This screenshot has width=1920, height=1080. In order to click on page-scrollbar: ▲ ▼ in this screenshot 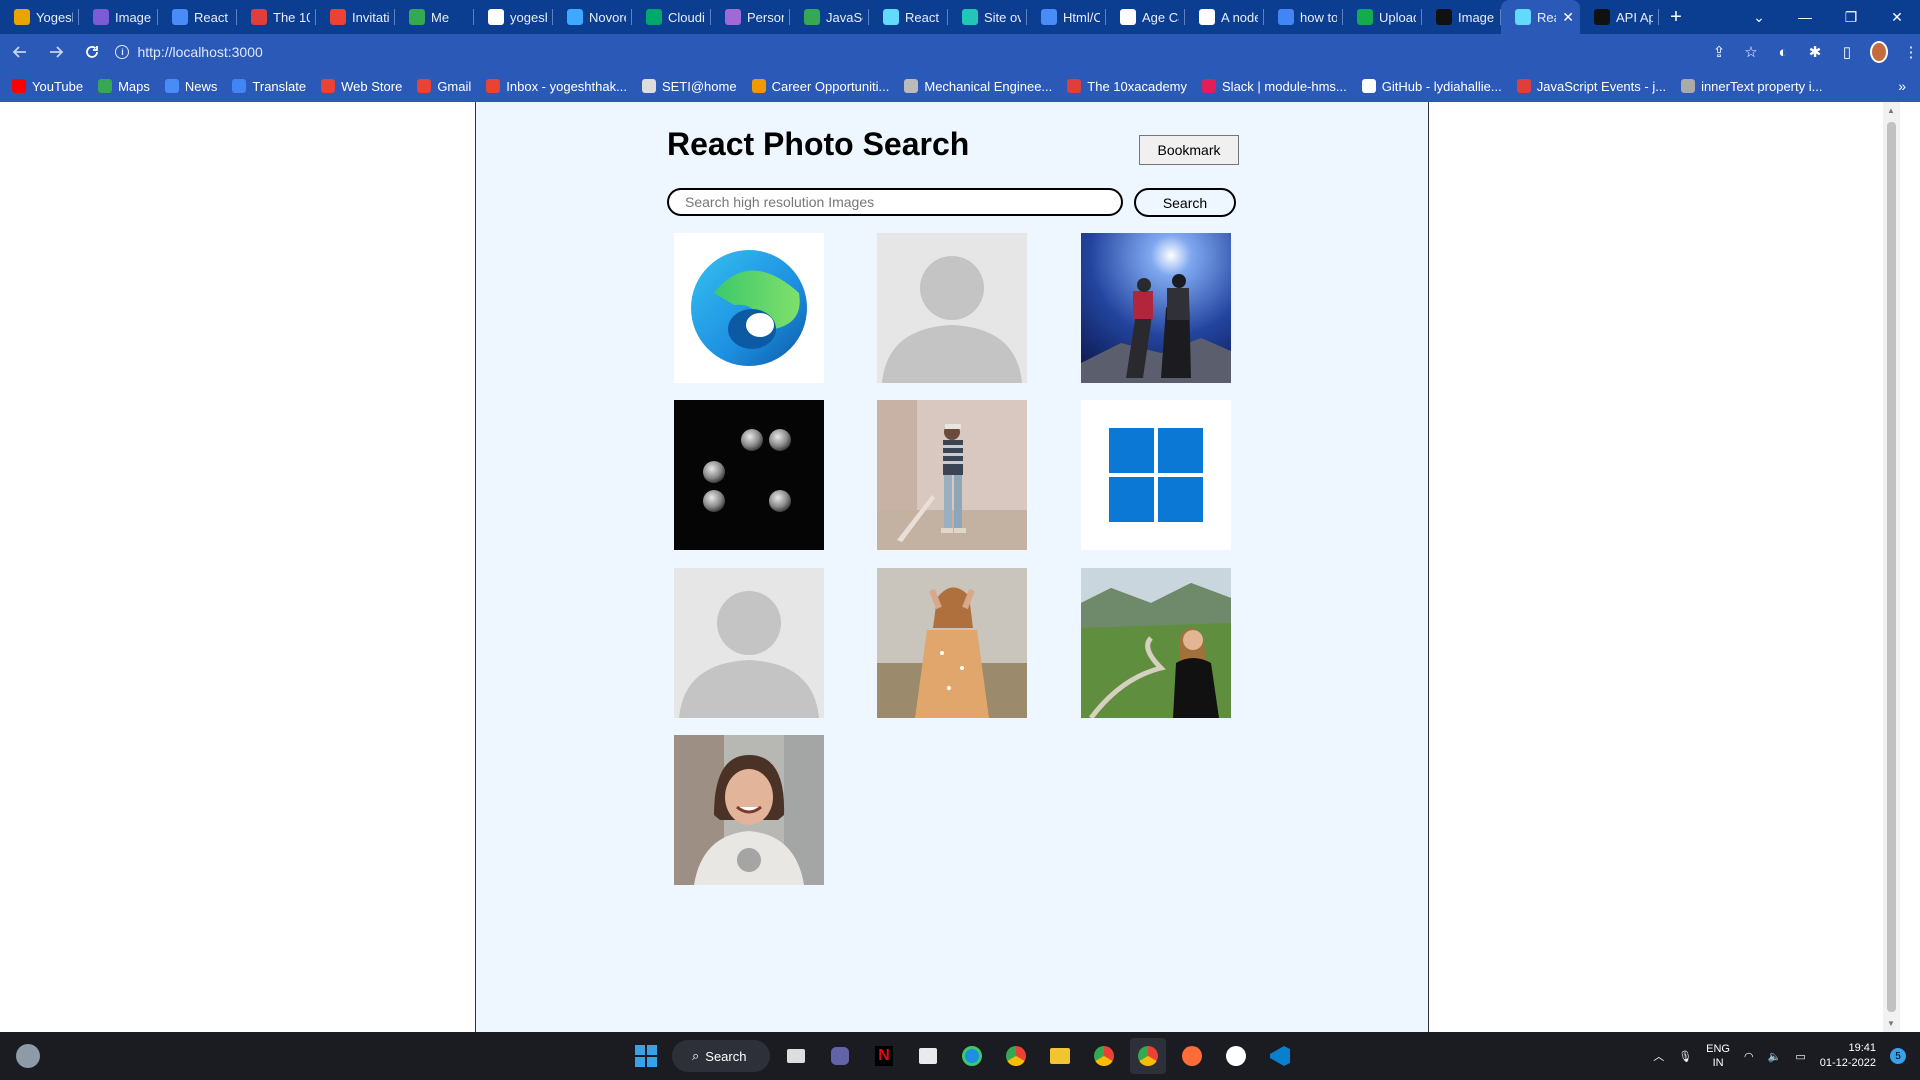, I will do `click(1891, 567)`.